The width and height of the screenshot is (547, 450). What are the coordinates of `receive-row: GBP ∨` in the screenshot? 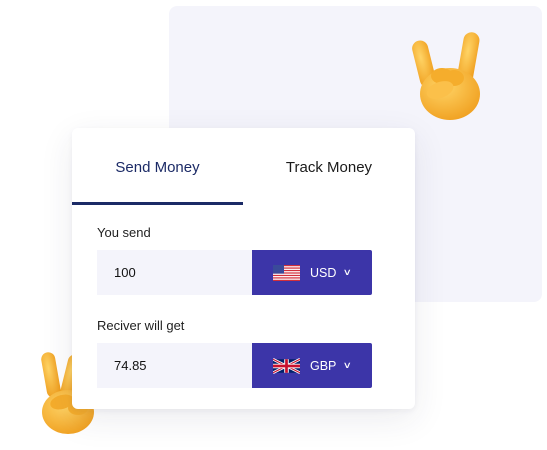 It's located at (234, 365).